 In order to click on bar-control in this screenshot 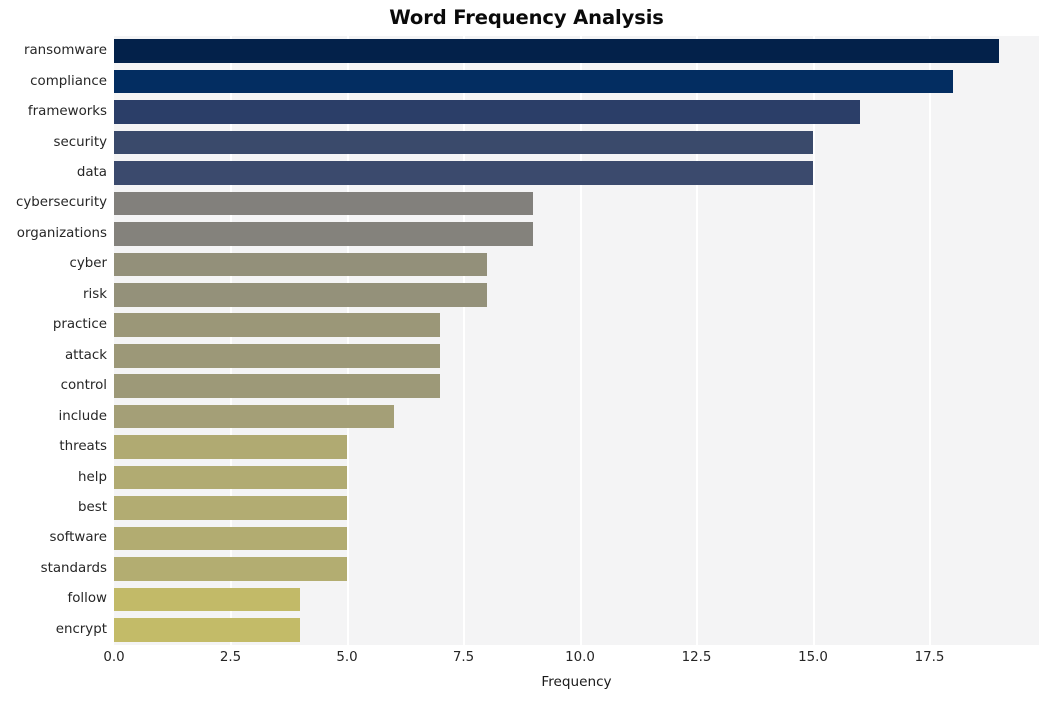, I will do `click(277, 386)`.